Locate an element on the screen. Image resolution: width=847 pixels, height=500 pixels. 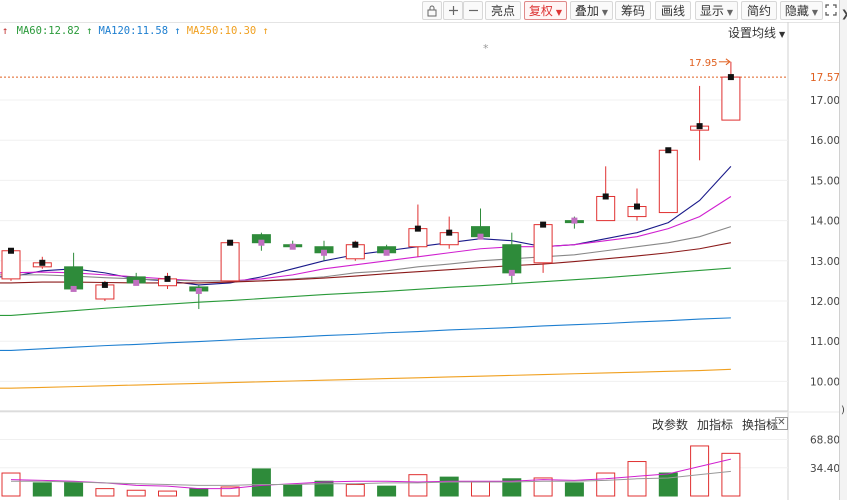
add-indicator-button: 加指标 is located at coordinates (715, 425).